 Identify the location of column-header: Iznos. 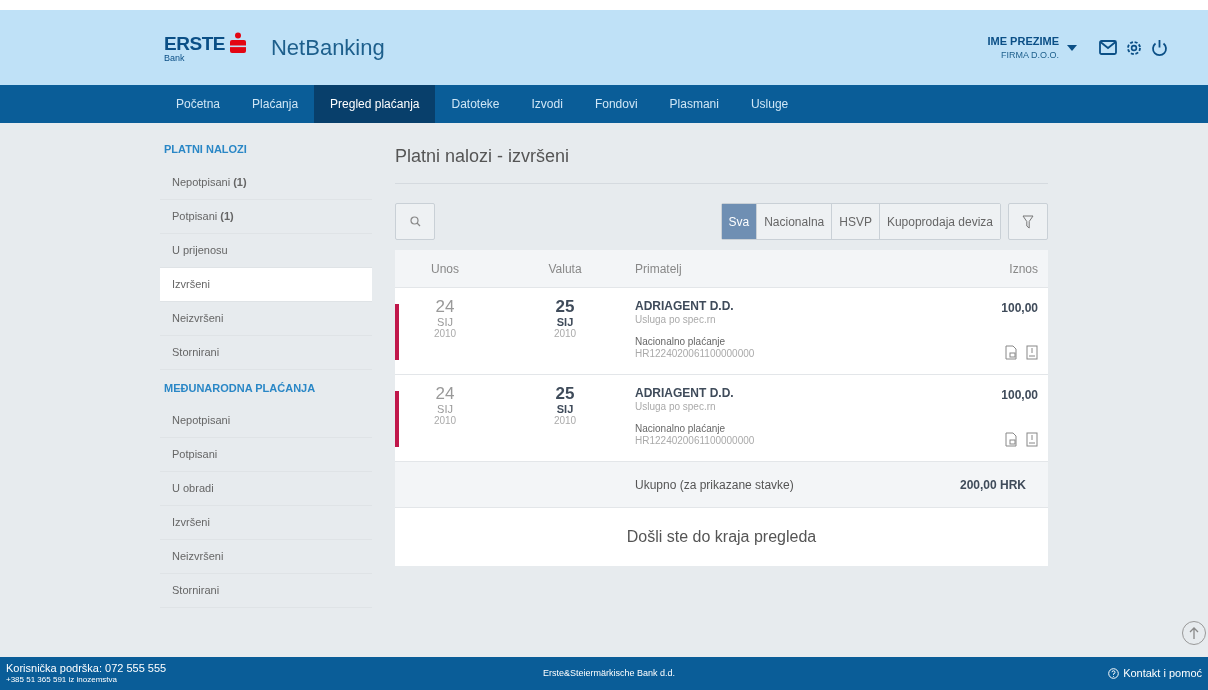
(1024, 269).